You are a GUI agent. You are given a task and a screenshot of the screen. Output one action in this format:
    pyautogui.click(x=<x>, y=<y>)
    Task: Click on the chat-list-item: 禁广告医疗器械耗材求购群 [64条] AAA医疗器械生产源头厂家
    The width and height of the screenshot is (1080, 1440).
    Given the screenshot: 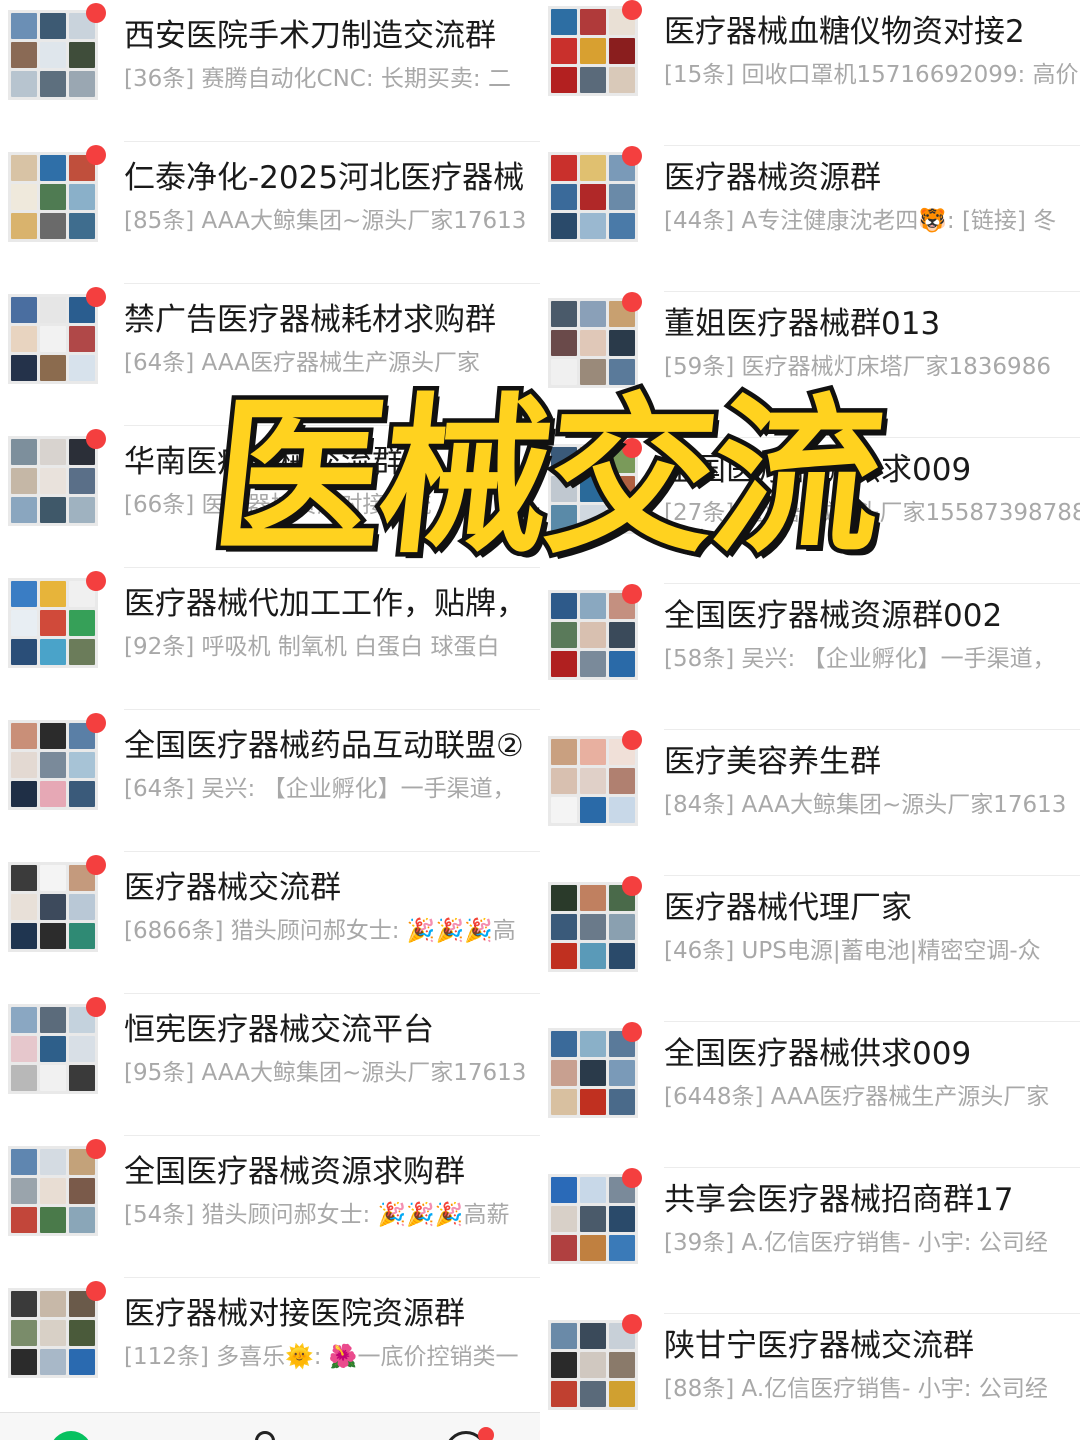 What is the action you would take?
    pyautogui.click(x=270, y=355)
    